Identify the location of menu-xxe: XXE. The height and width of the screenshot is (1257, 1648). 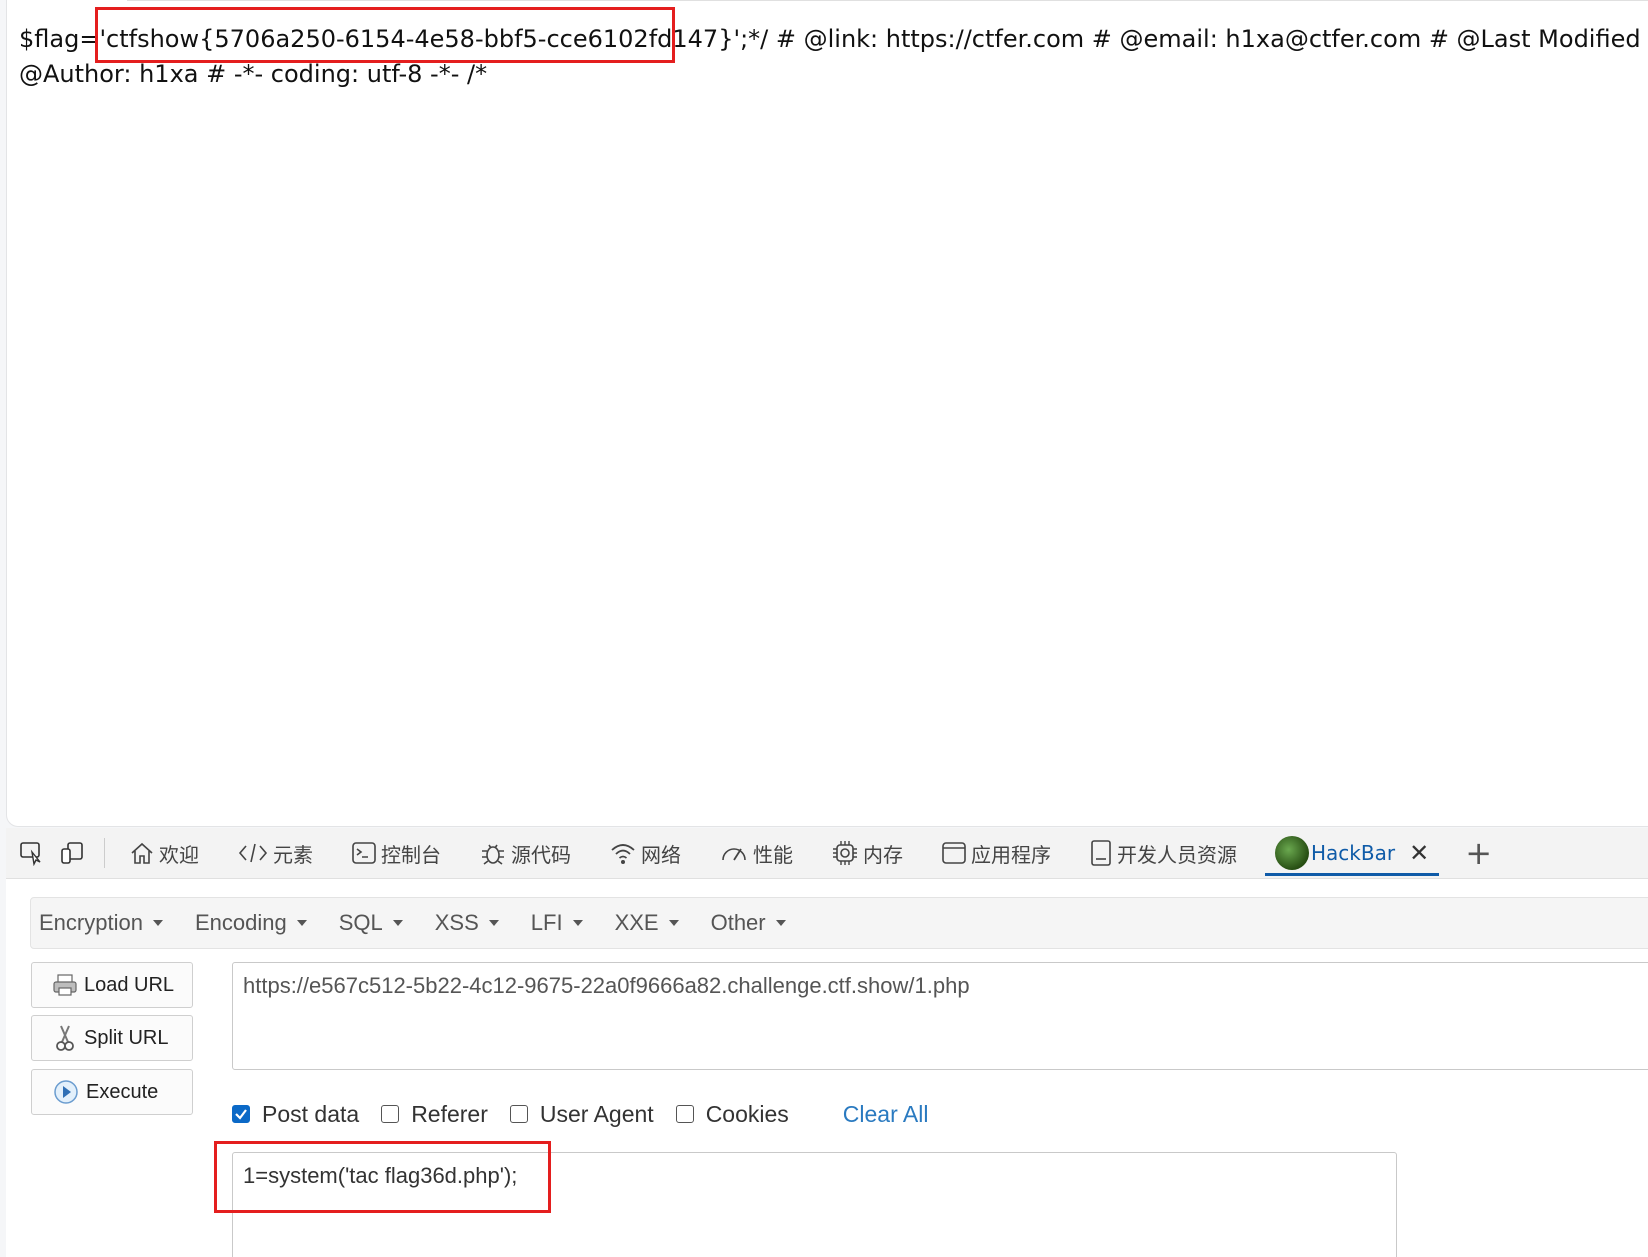
(647, 923).